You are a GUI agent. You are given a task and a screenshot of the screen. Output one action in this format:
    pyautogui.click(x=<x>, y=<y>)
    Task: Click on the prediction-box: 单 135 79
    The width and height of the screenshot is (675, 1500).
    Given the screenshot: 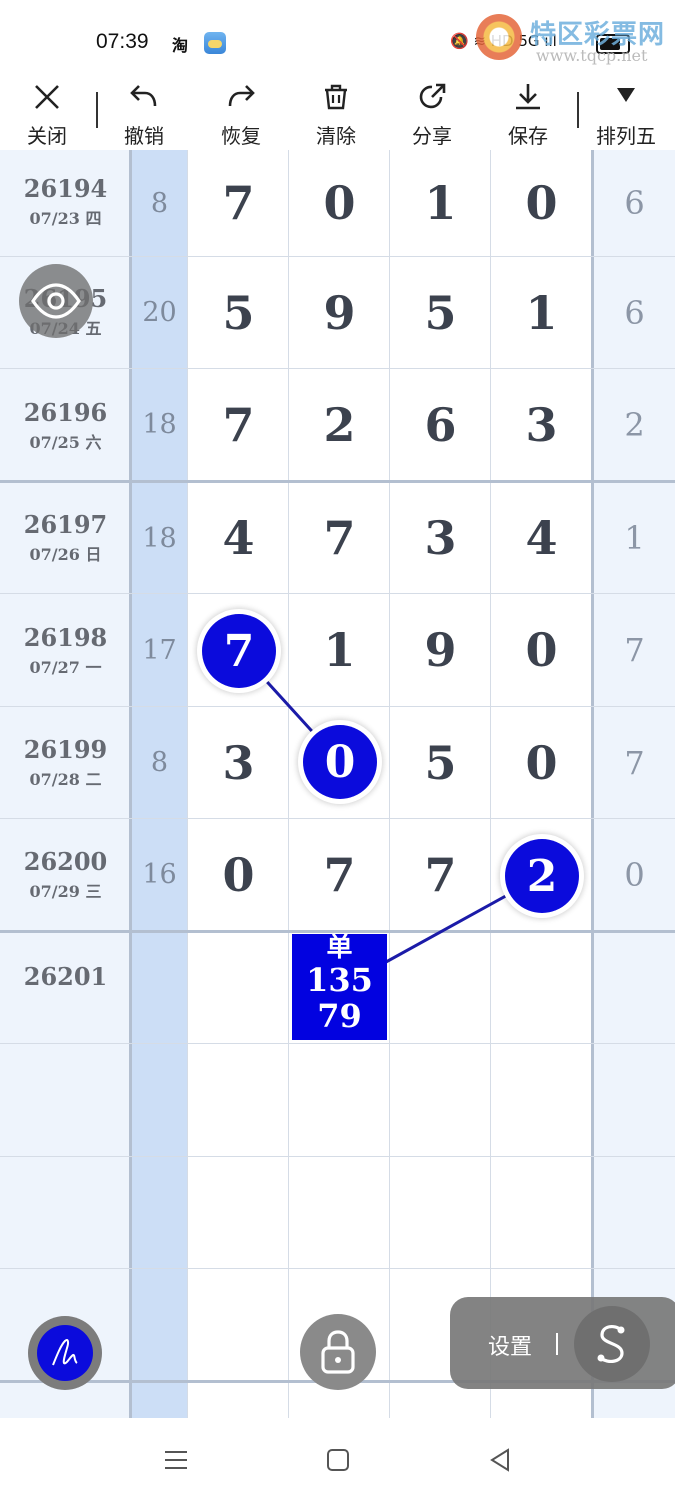 What is the action you would take?
    pyautogui.click(x=339, y=987)
    